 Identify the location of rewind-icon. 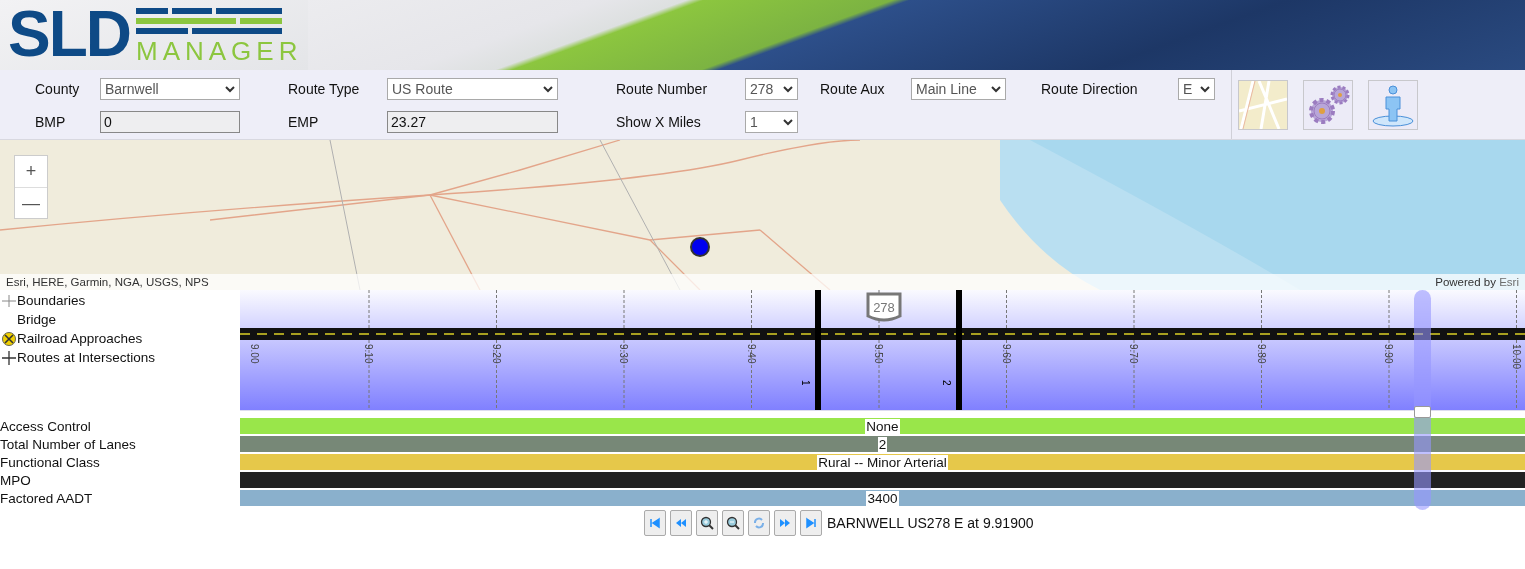
(681, 523).